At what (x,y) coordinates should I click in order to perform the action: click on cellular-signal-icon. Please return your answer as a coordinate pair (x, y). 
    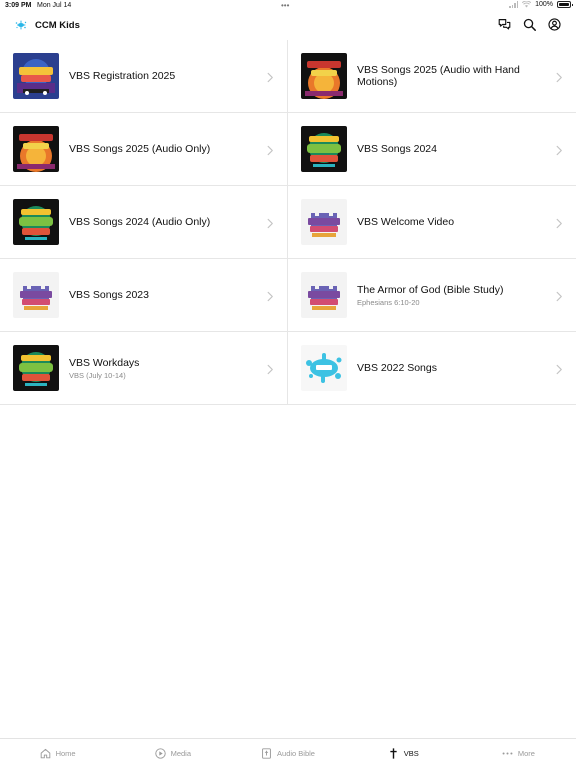
    Looking at the image, I should click on (514, 4).